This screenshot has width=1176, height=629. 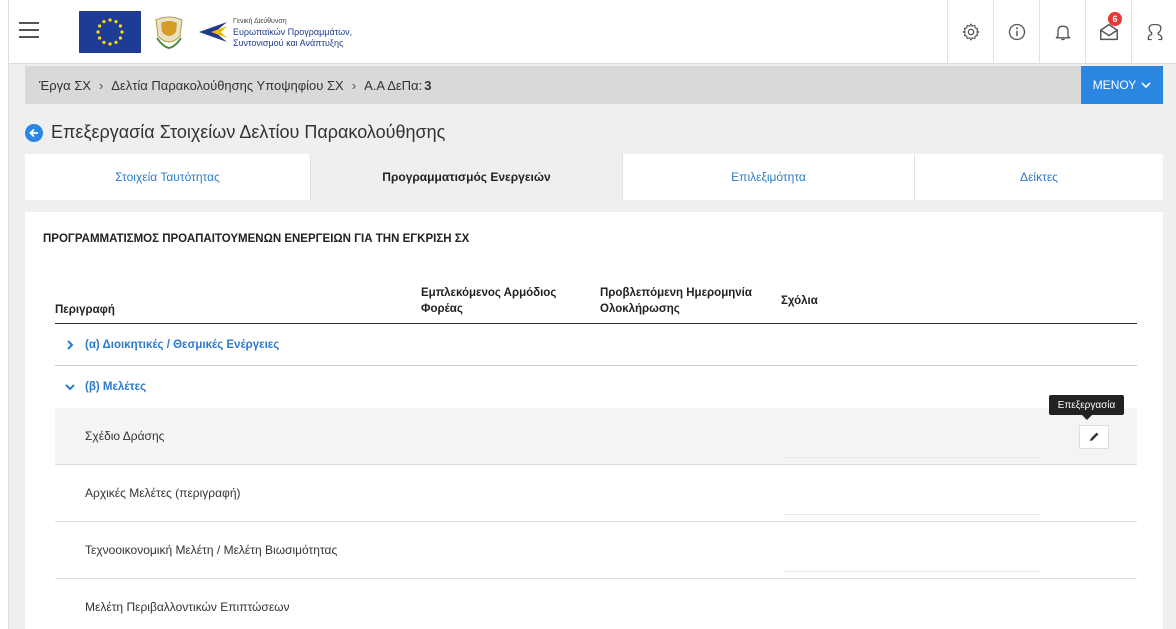 I want to click on logo-line-2: Ευρωπαϊκών Προγραμμάτων,, so click(x=293, y=31).